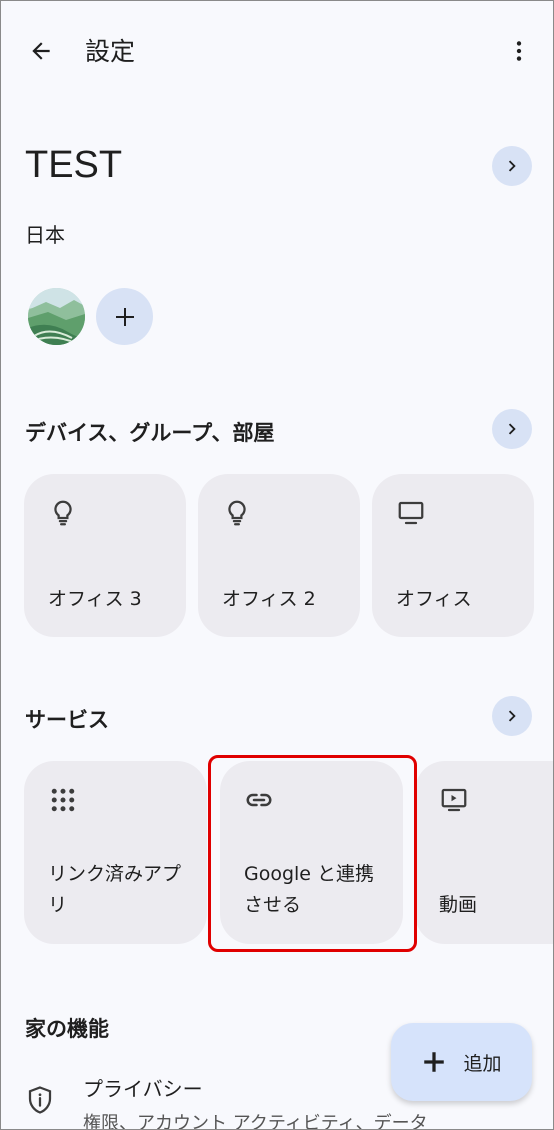 This screenshot has height=1130, width=554. I want to click on landscape-avatar-image, so click(56, 316).